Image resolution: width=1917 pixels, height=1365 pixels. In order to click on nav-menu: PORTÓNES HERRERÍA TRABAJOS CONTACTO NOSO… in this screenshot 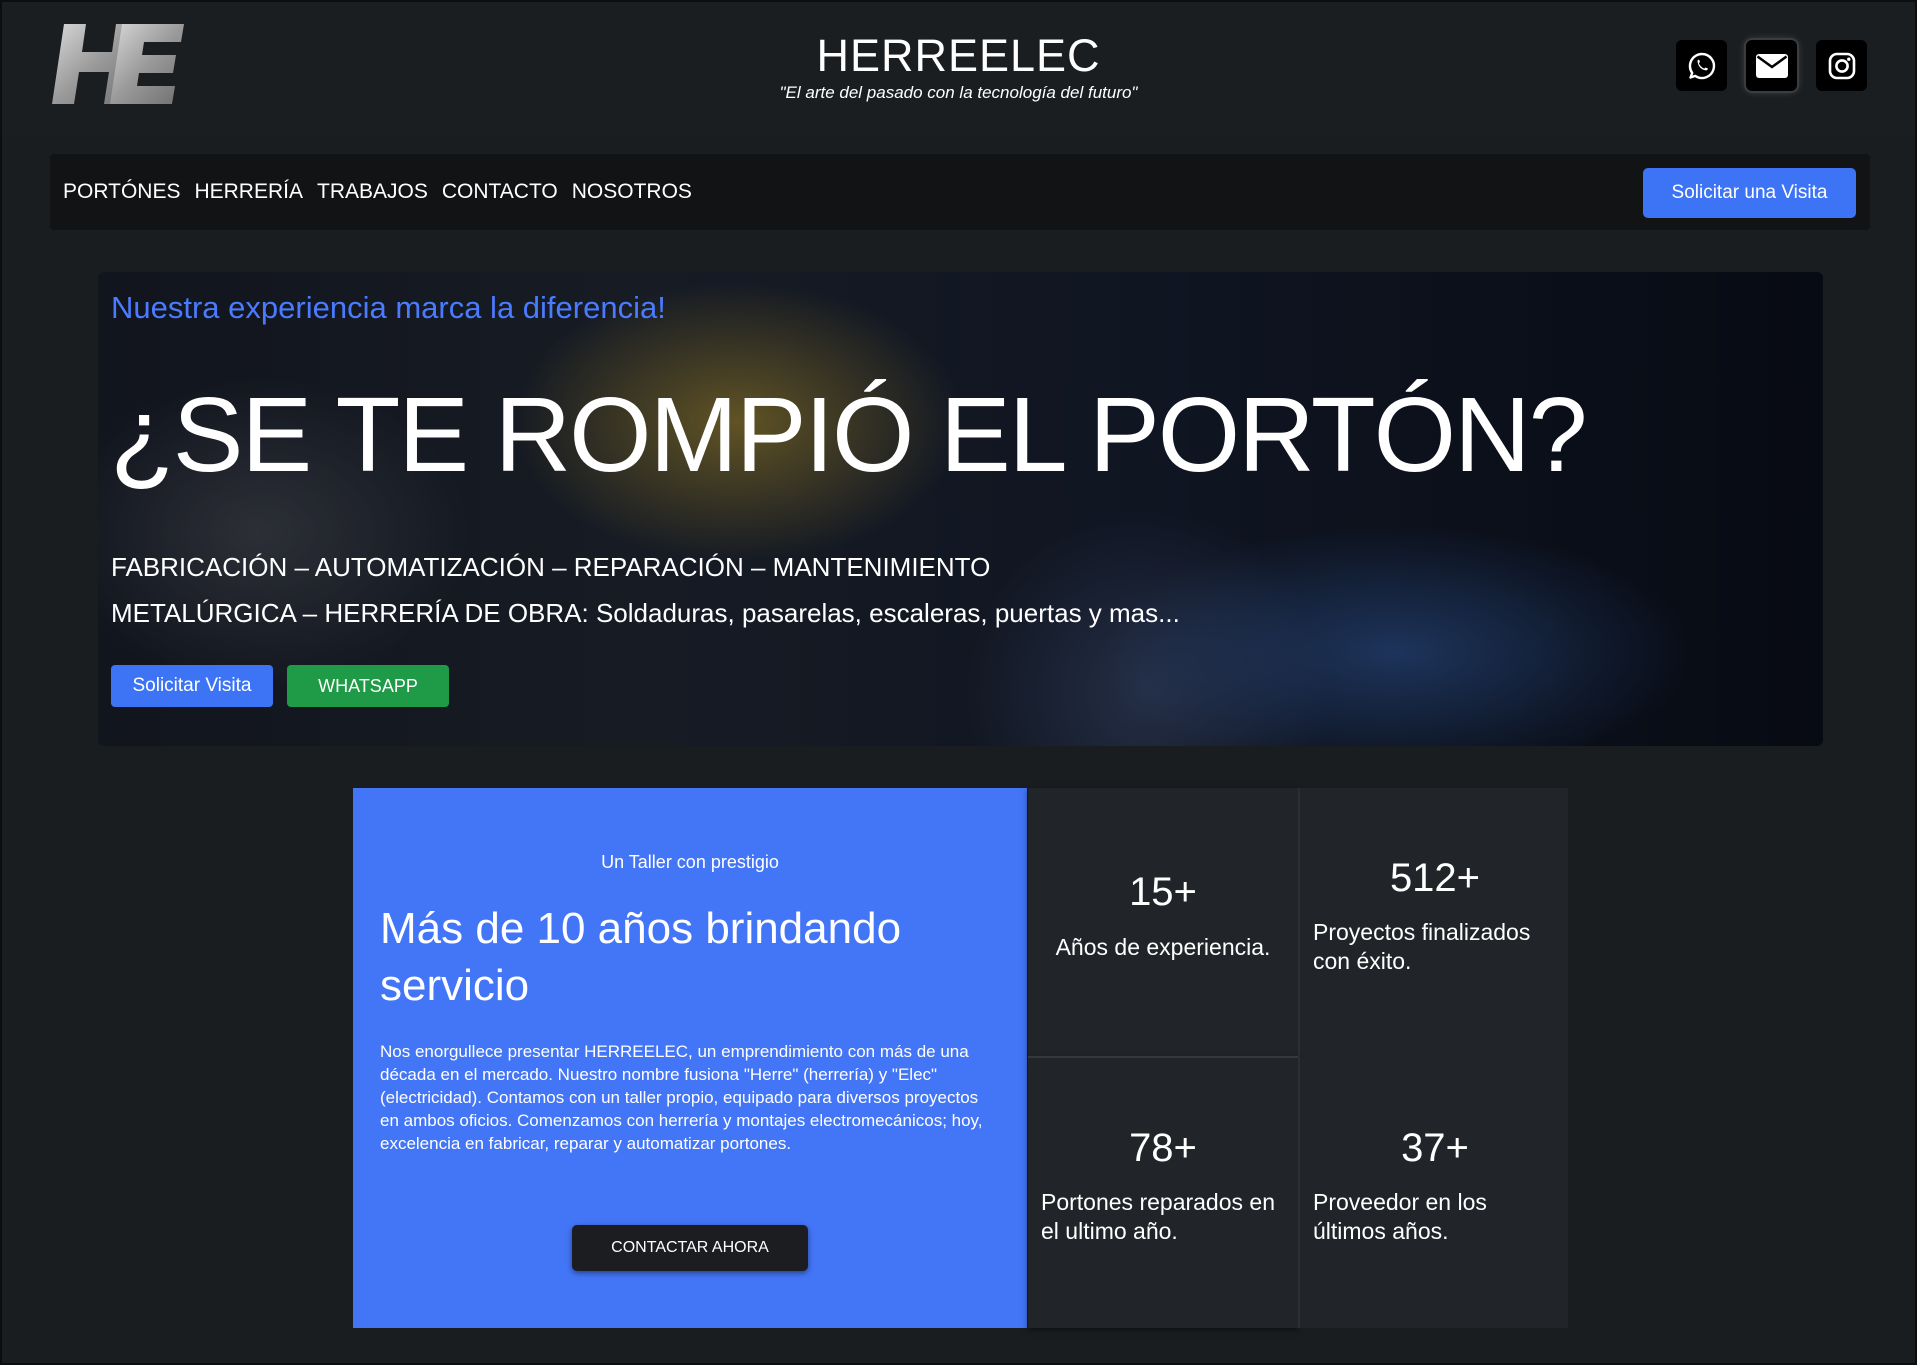, I will do `click(377, 192)`.